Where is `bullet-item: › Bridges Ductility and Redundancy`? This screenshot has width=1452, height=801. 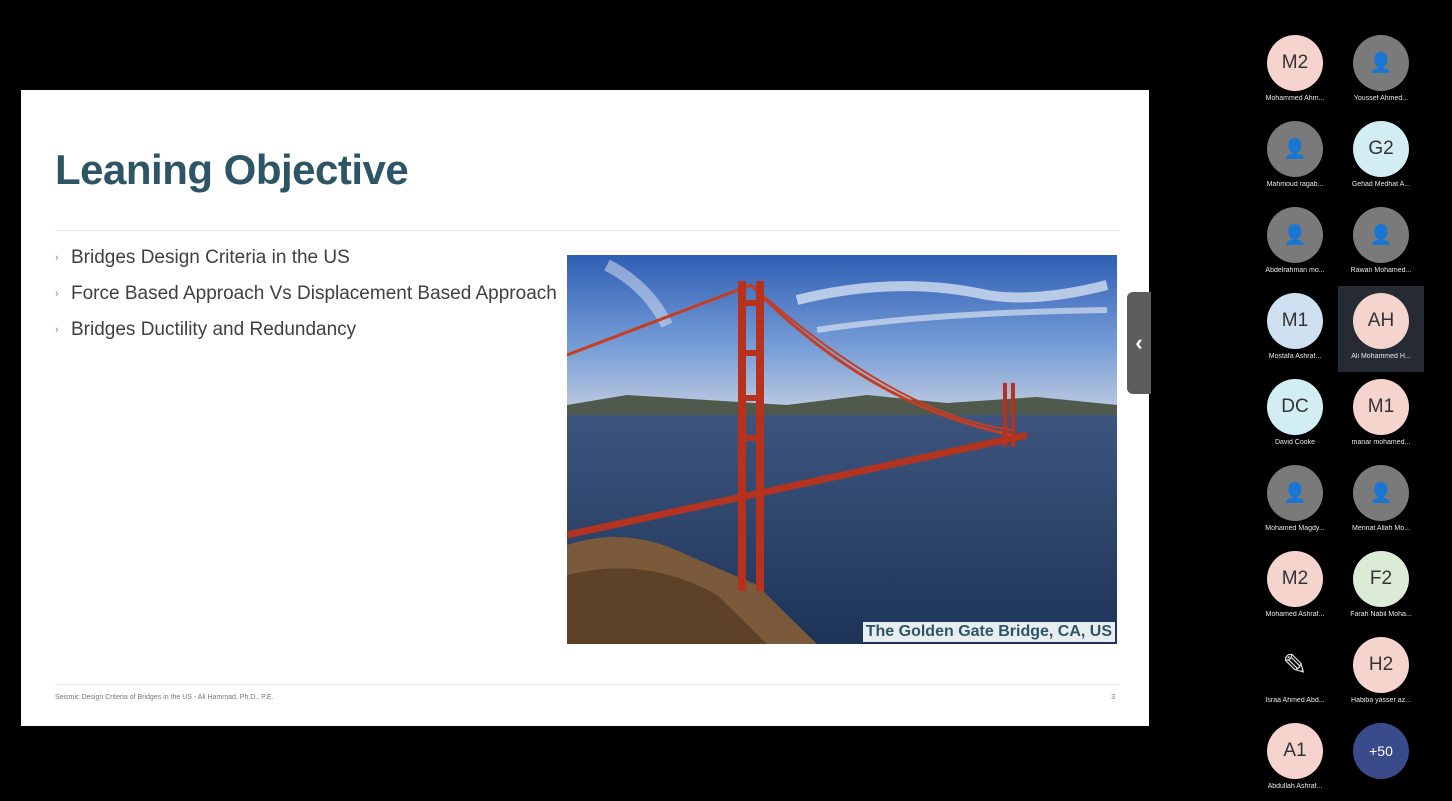 bullet-item: › Bridges Ductility and Redundancy is located at coordinates (306, 330).